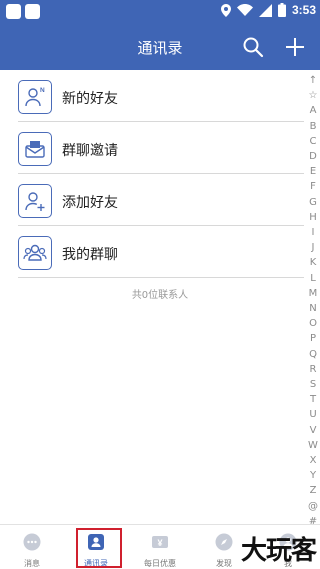 The width and height of the screenshot is (320, 569). I want to click on index-letter: M, so click(313, 293).